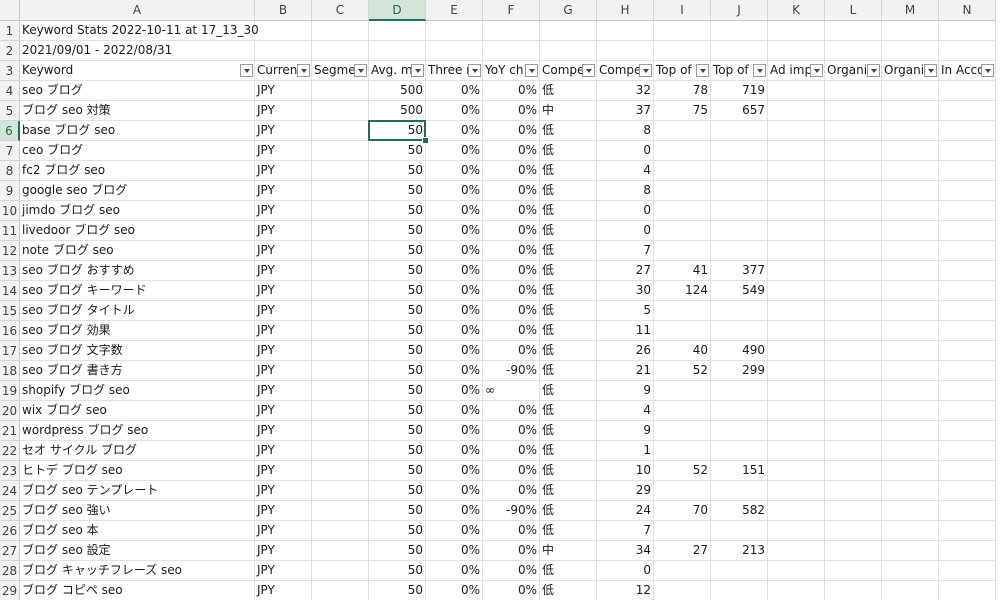 This screenshot has width=1000, height=600. I want to click on cell-h24: 29, so click(625, 491).